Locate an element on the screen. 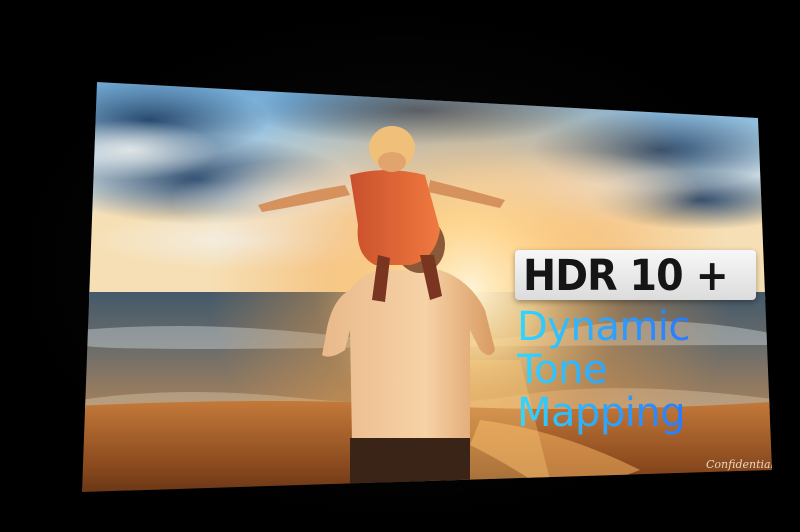 The width and height of the screenshot is (800, 532). slide-title-block: HDR 10 + Dynamic Tone Mapping is located at coordinates (635, 342).